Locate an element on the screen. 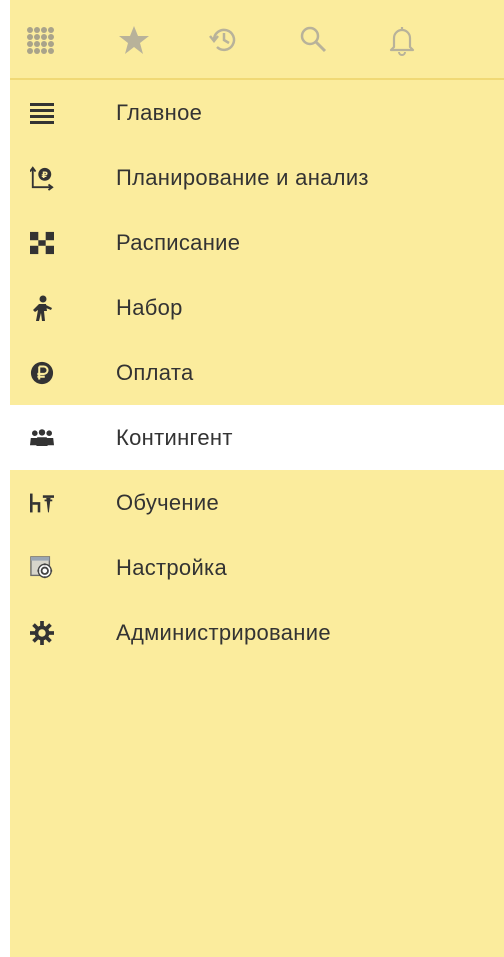 This screenshot has height=957, width=504. menu-item-settings: Настройка is located at coordinates (257, 567).